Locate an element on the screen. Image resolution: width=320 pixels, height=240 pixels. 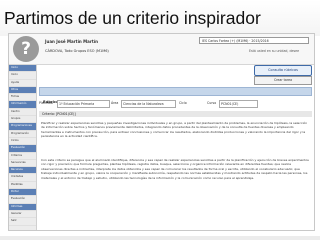
crear-tarea-button: Crear tarea is located at coordinates (283, 80).